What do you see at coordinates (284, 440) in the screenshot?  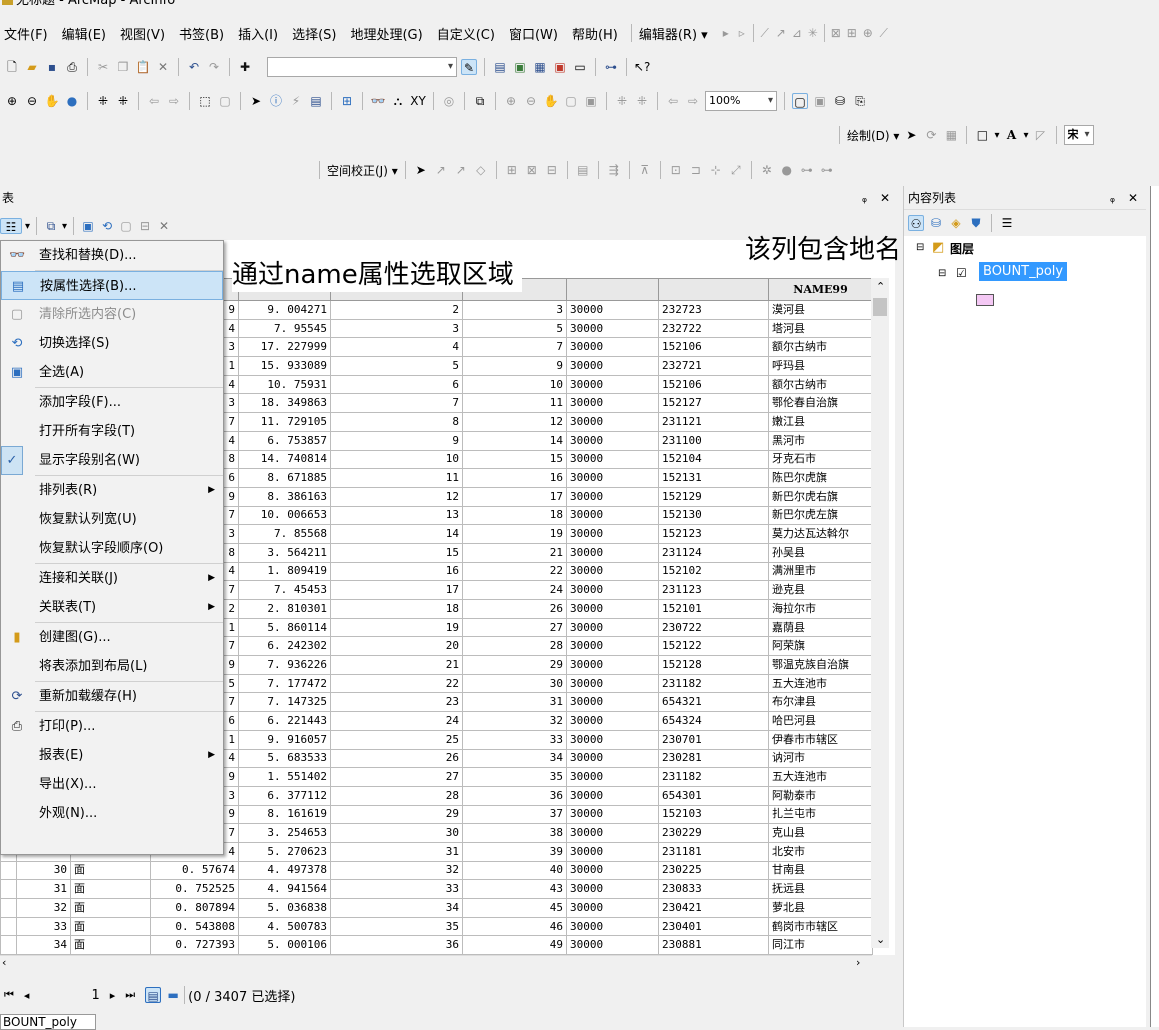 I see `table-cell: 6. 753857` at bounding box center [284, 440].